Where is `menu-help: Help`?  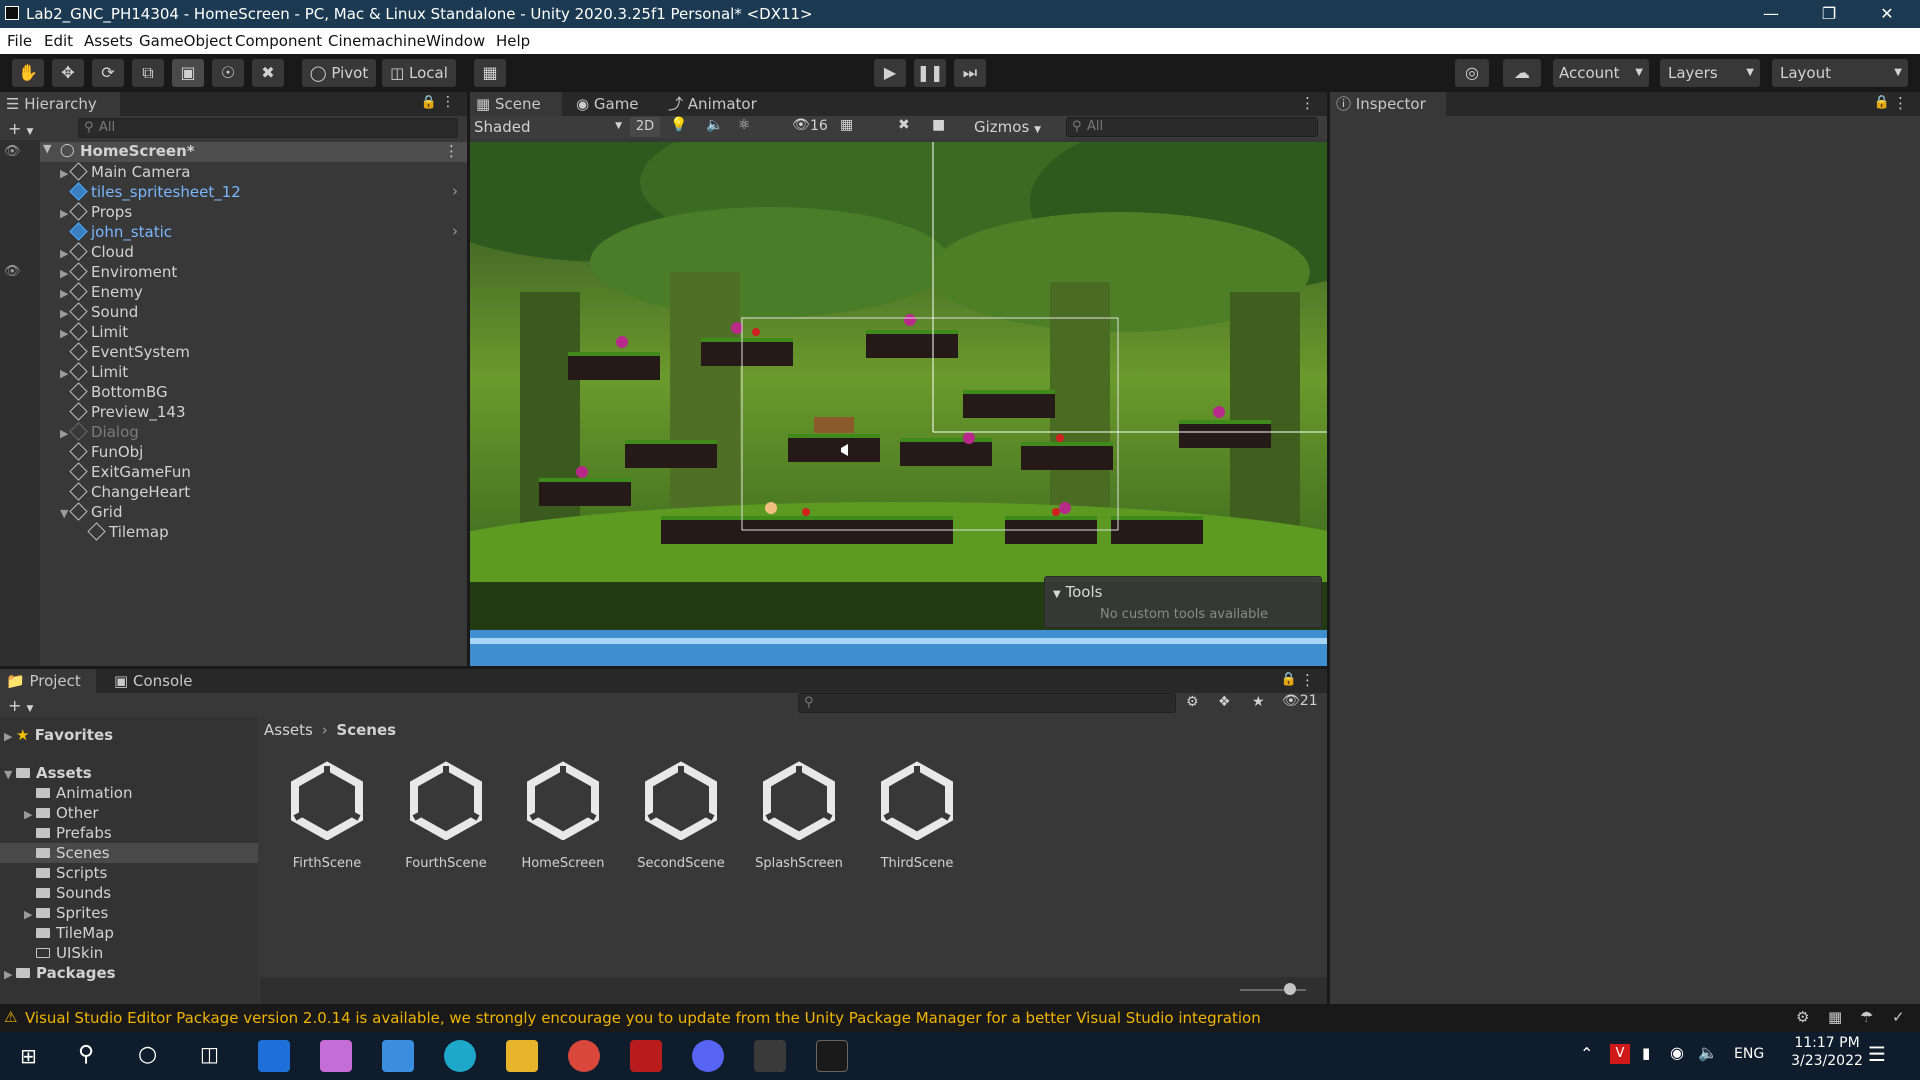
menu-help: Help is located at coordinates (513, 41).